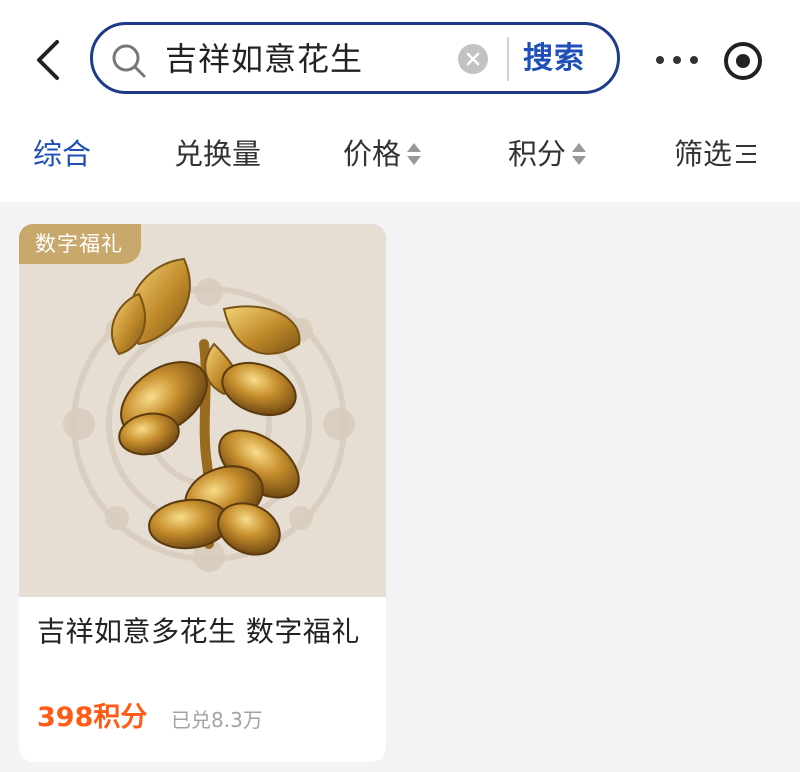 The height and width of the screenshot is (772, 800). I want to click on chevron-left-icon, so click(48, 60).